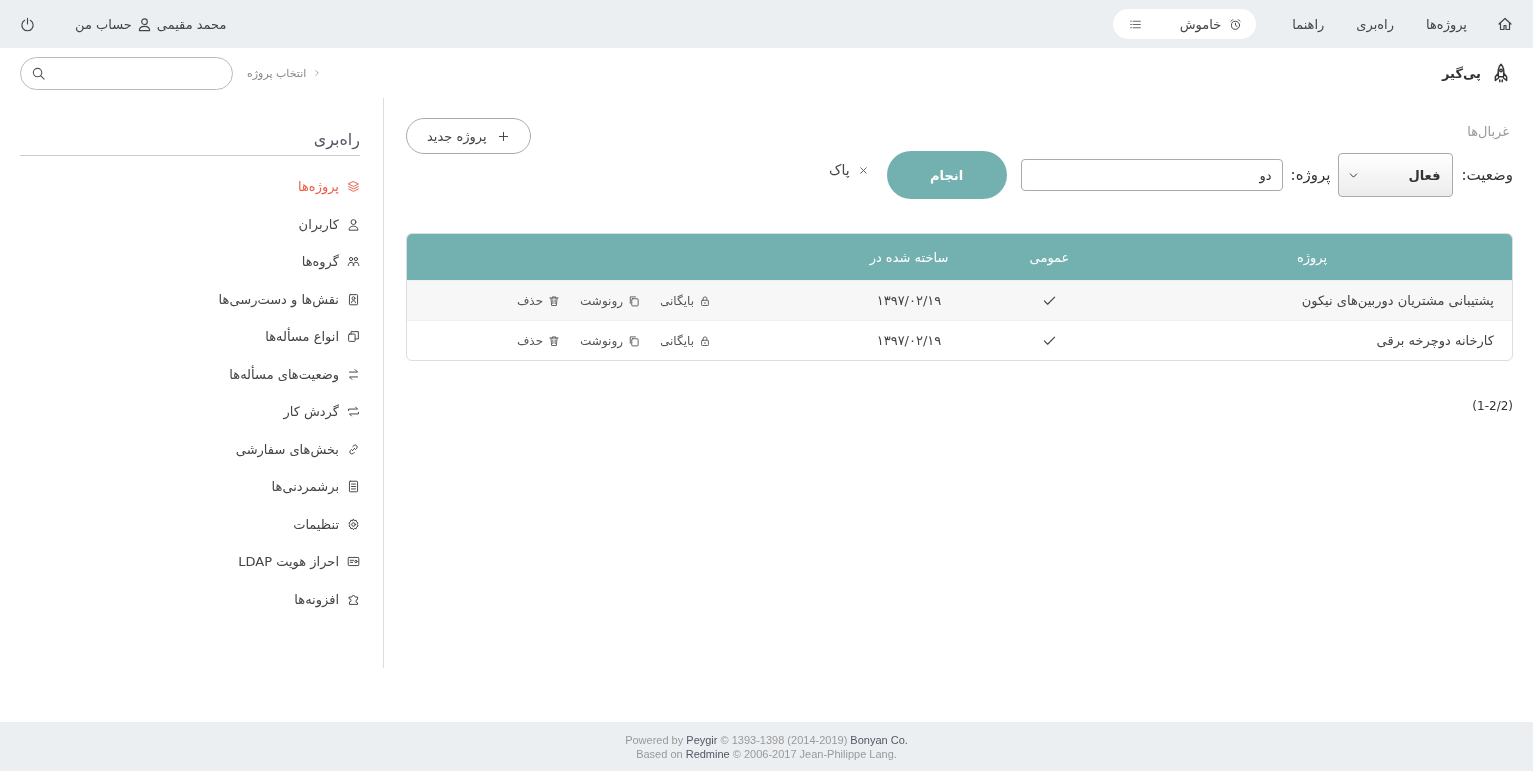 This screenshot has height=771, width=1533. Describe the element at coordinates (1492, 406) in the screenshot. I see `pagination-text: (1-2/2)` at that location.